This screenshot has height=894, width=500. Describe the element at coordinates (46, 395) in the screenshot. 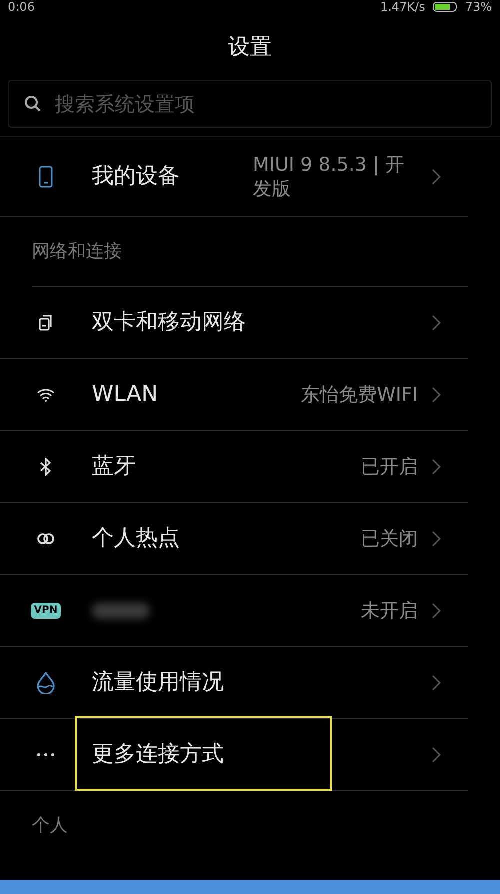

I see `wifi-icon` at that location.